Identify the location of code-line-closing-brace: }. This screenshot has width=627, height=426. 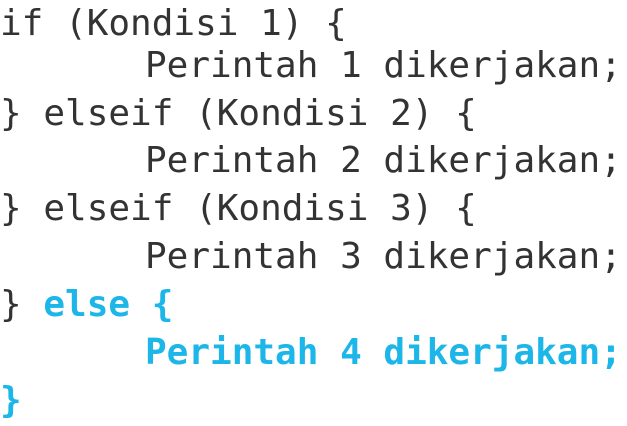
(11, 401).